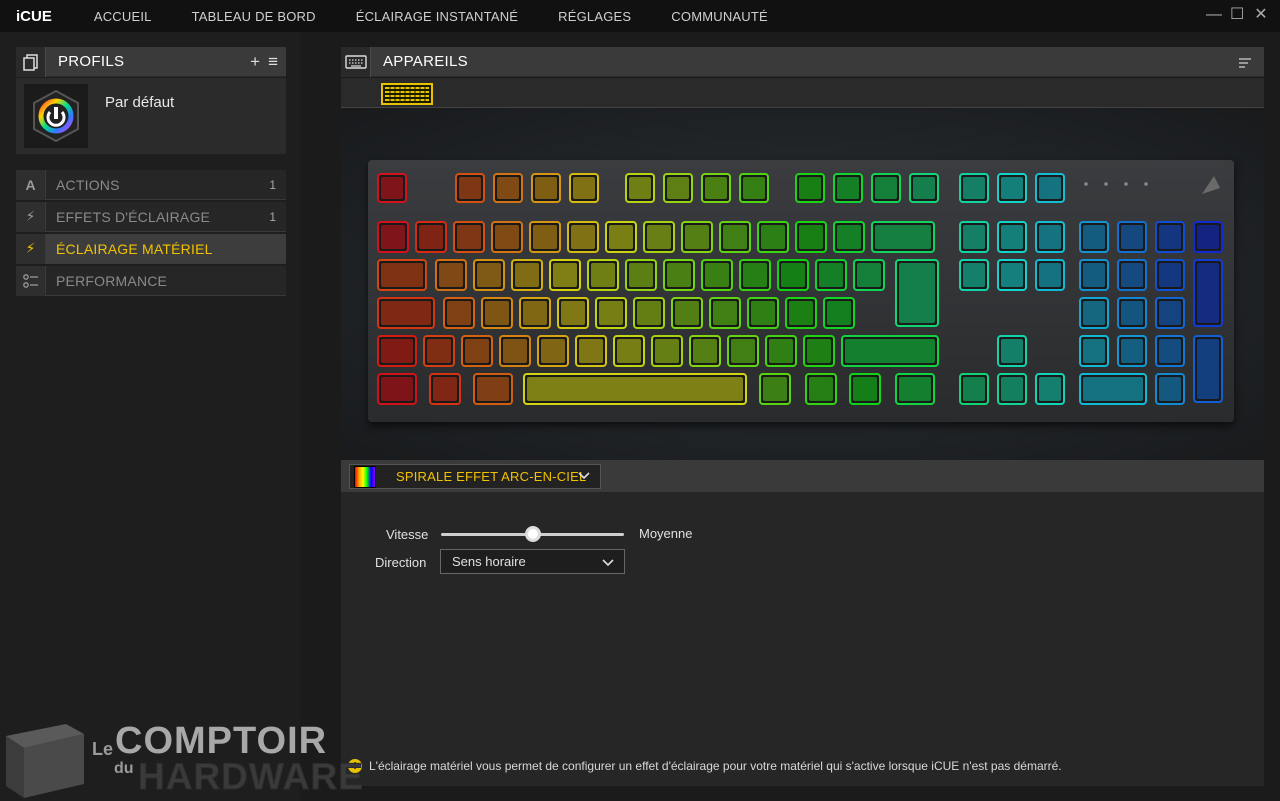 The height and width of the screenshot is (801, 1280). What do you see at coordinates (88, 184) in the screenshot?
I see `sidebar-item-label: ACTIONS` at bounding box center [88, 184].